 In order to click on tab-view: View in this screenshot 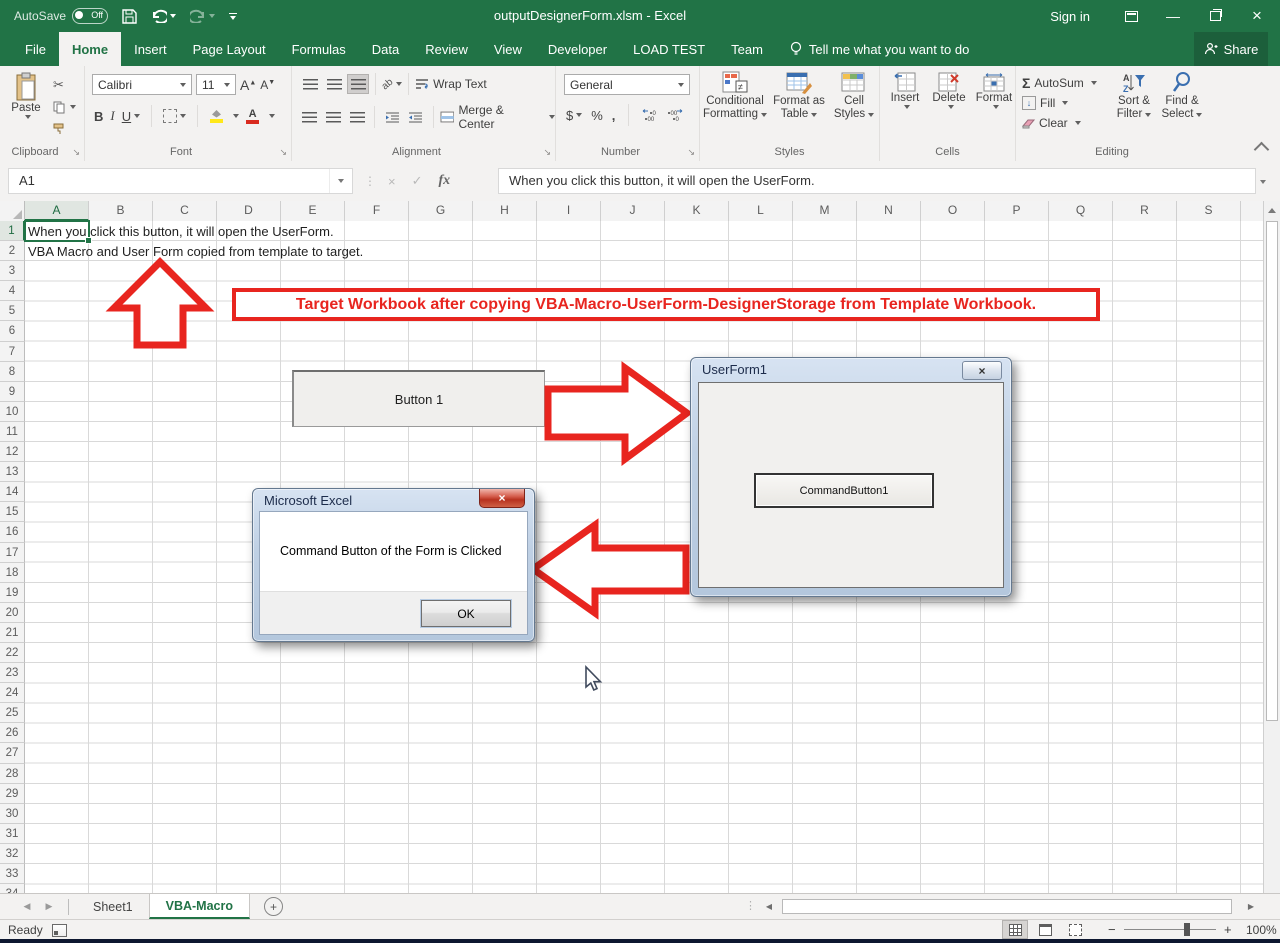, I will do `click(508, 49)`.